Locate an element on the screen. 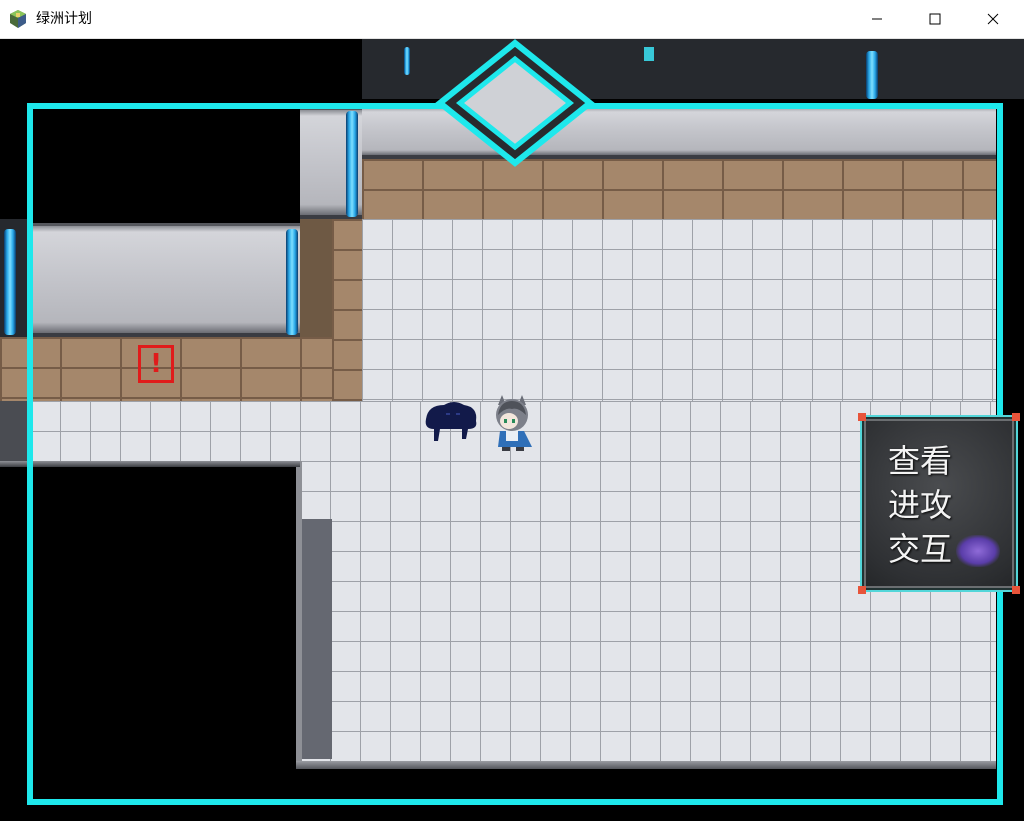 The height and width of the screenshot is (821, 1024). minimize-button is located at coordinates (877, 19).